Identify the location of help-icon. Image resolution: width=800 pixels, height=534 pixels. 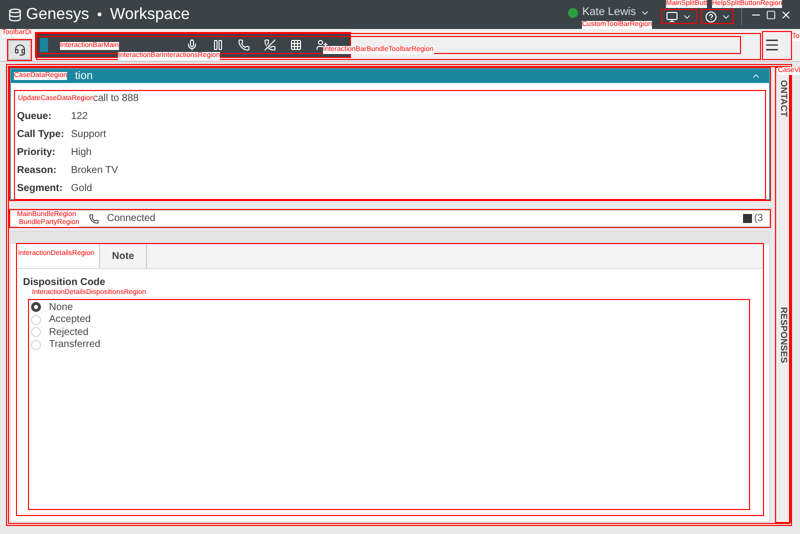
(710, 16).